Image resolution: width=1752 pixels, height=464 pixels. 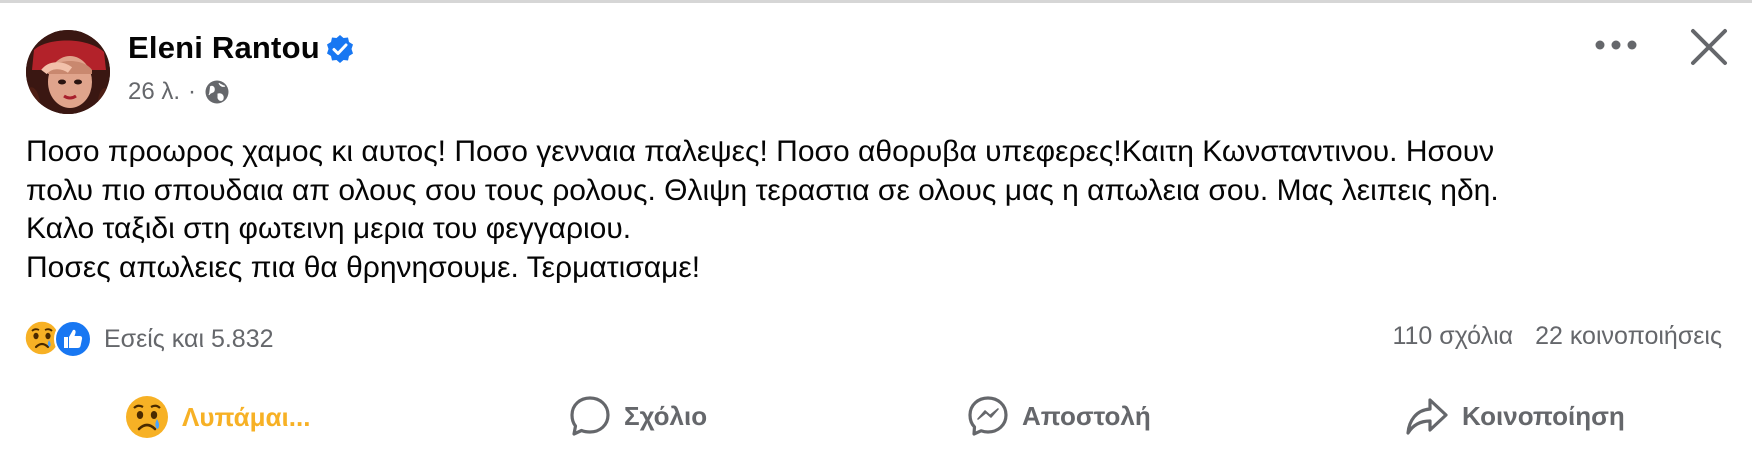 What do you see at coordinates (988, 416) in the screenshot?
I see `messenger-icon` at bounding box center [988, 416].